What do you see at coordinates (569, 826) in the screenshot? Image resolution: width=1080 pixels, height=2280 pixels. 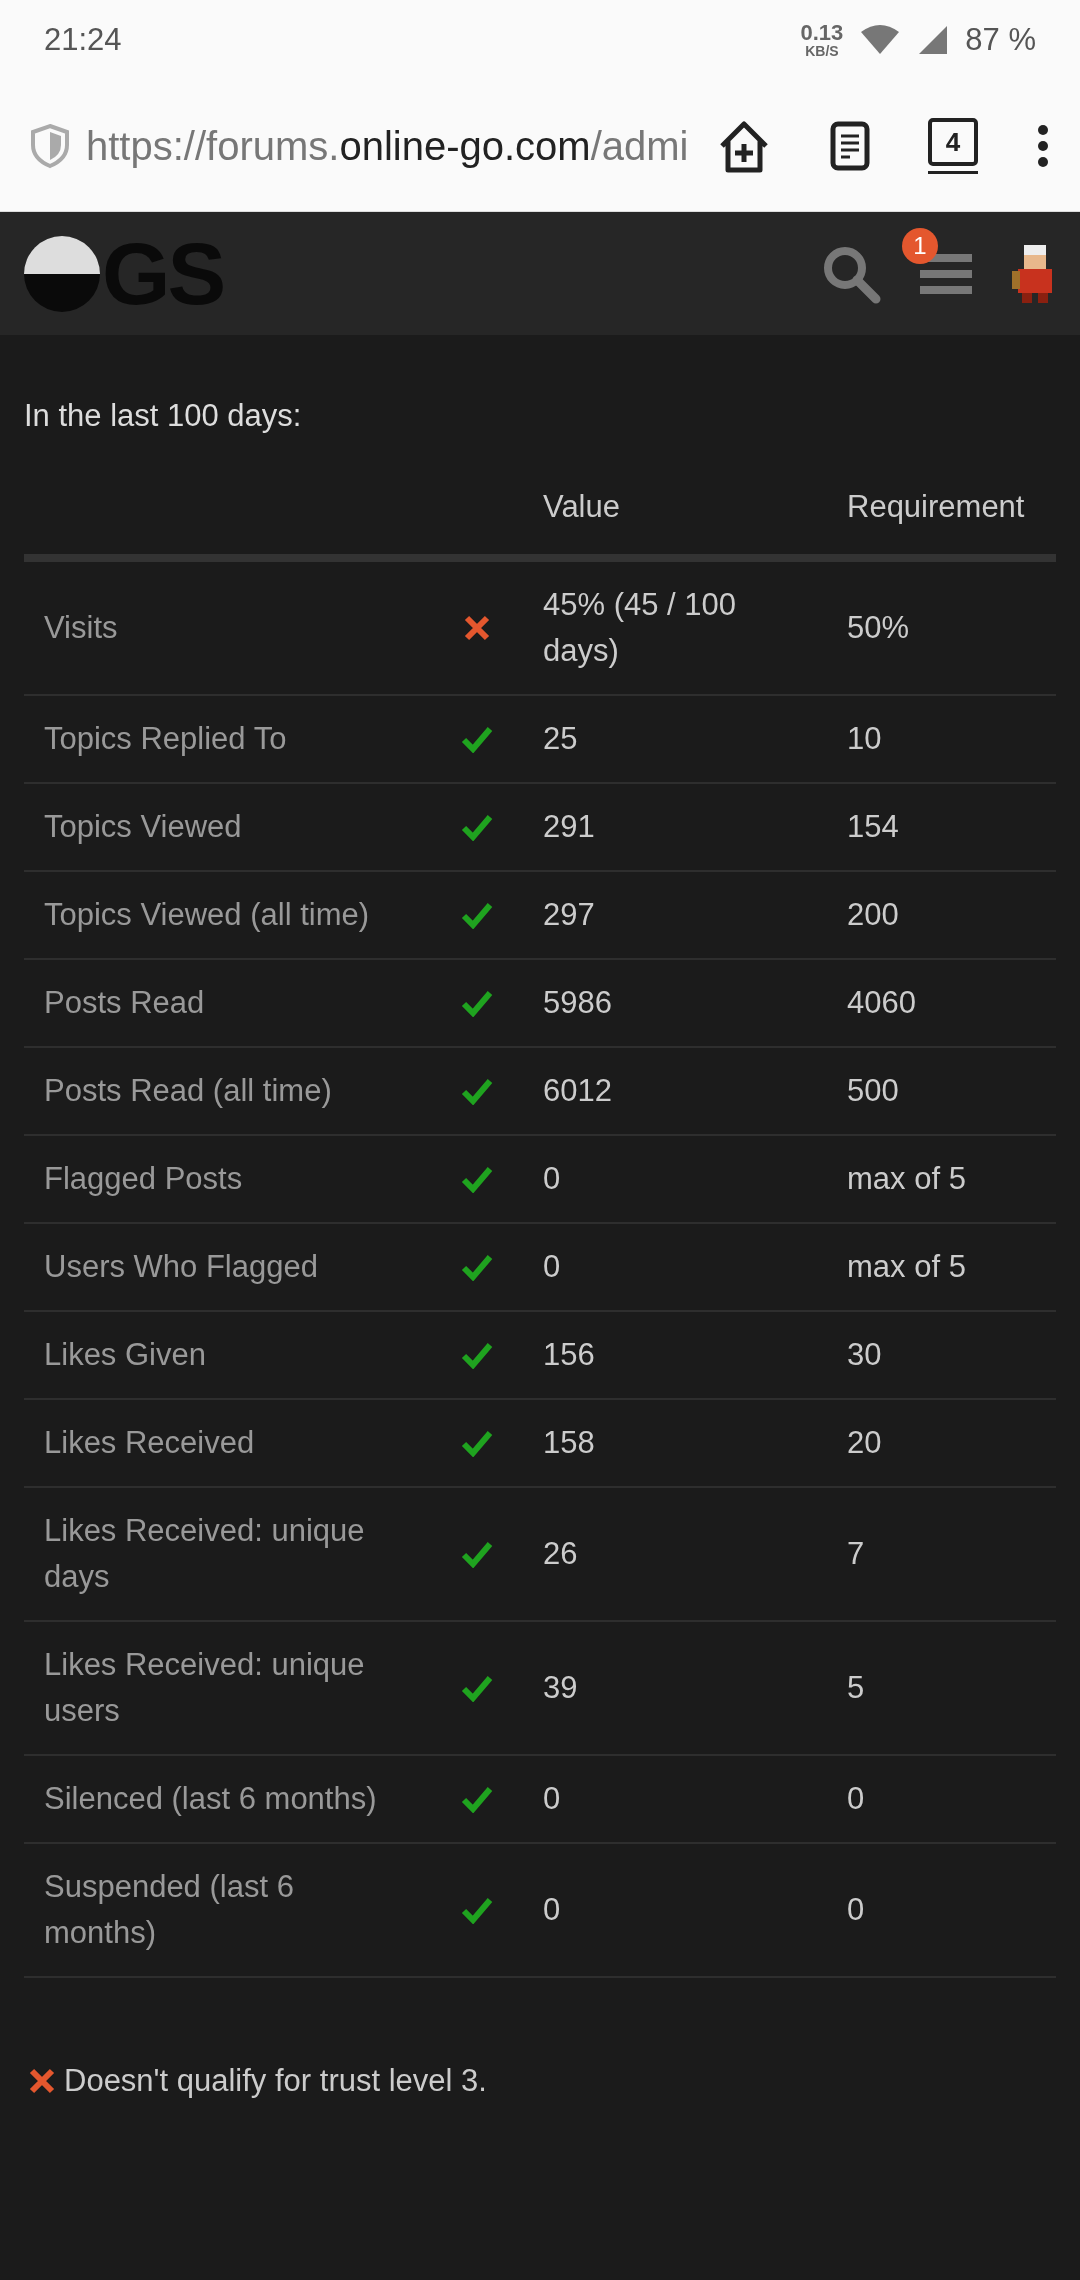 I see `value-cell-text: 291` at bounding box center [569, 826].